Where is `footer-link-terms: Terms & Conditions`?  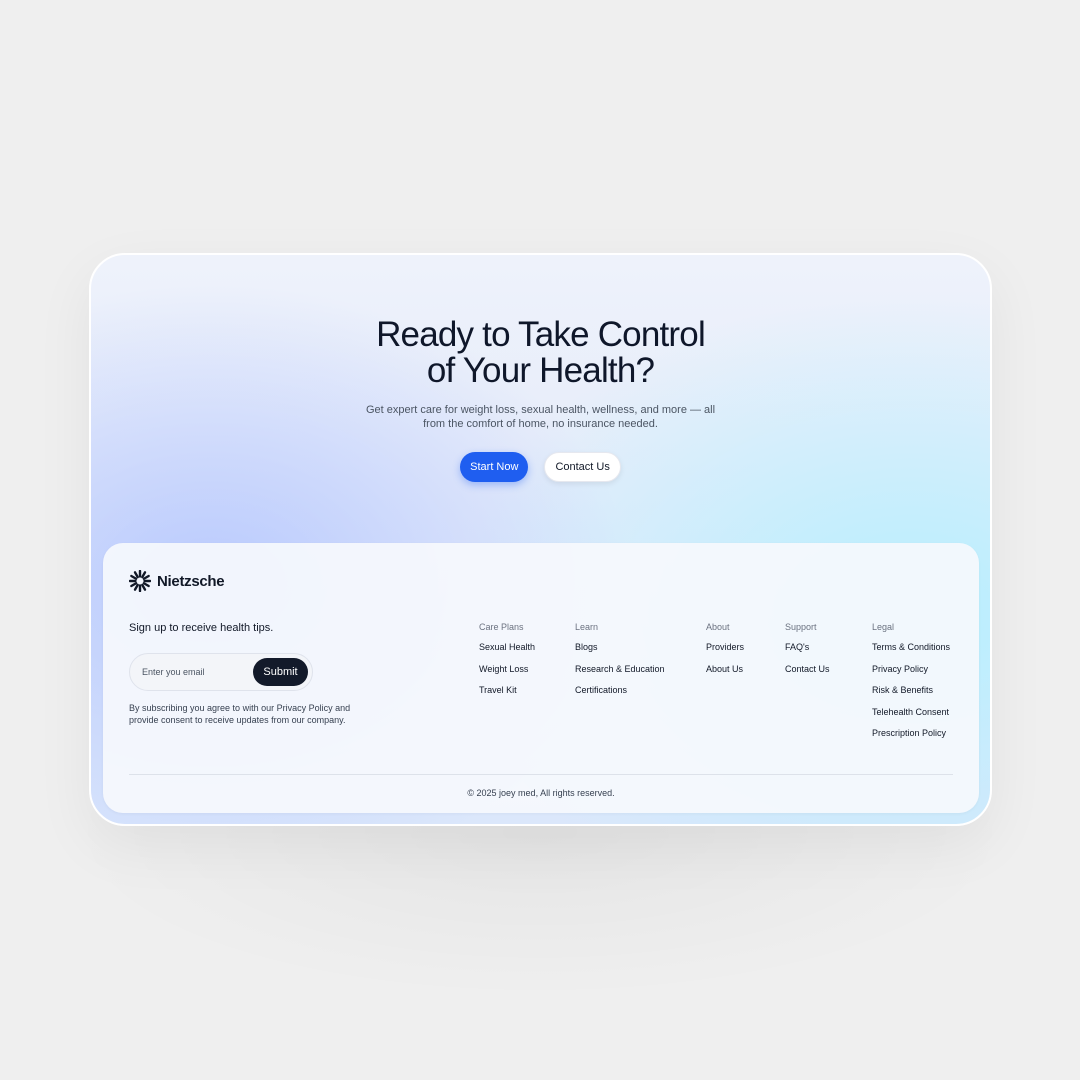
footer-link-terms: Terms & Conditions is located at coordinates (911, 647).